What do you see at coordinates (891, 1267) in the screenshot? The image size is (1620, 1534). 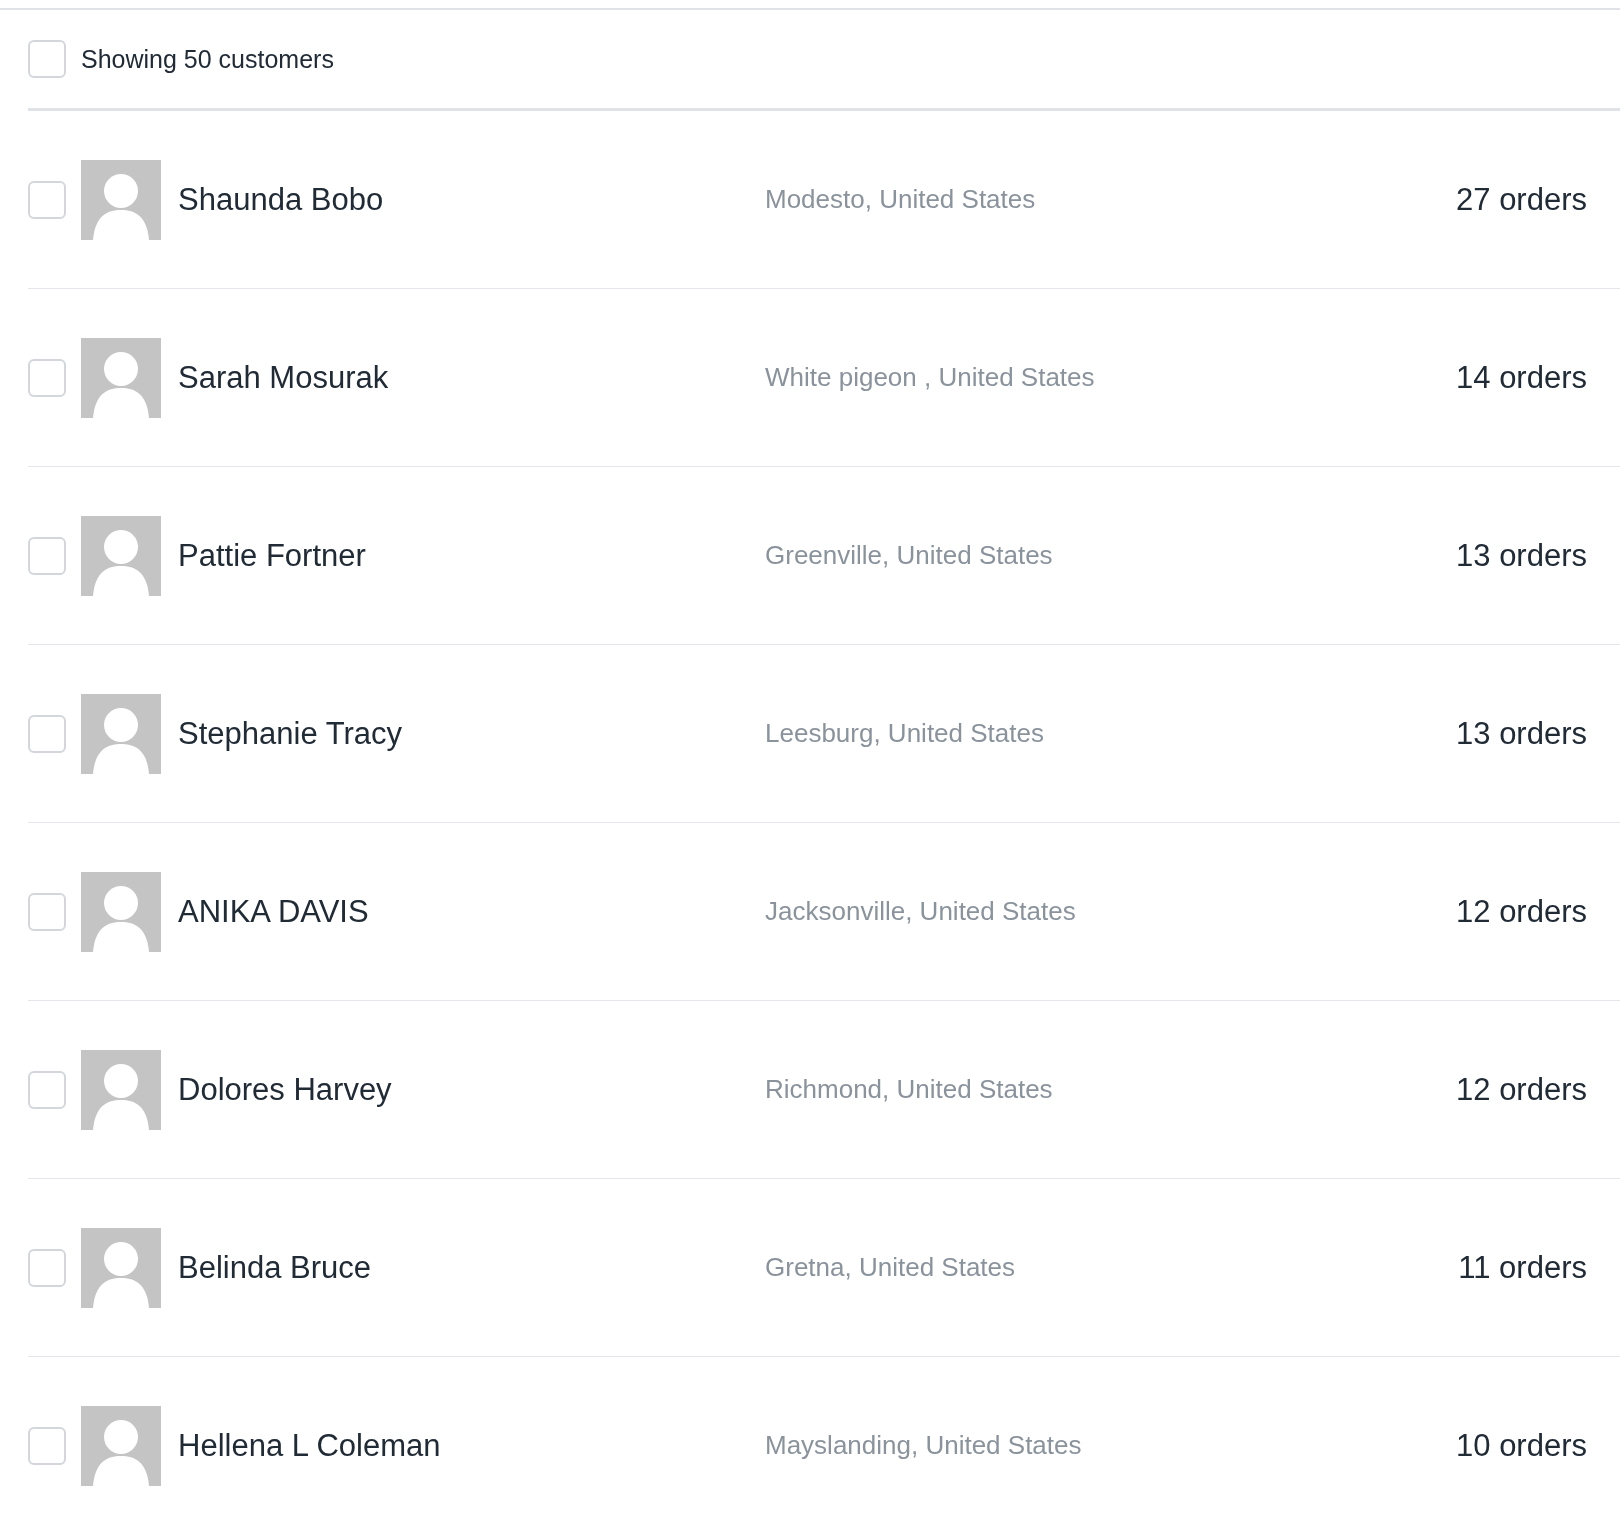 I see `customer-location: Gretna, United States` at bounding box center [891, 1267].